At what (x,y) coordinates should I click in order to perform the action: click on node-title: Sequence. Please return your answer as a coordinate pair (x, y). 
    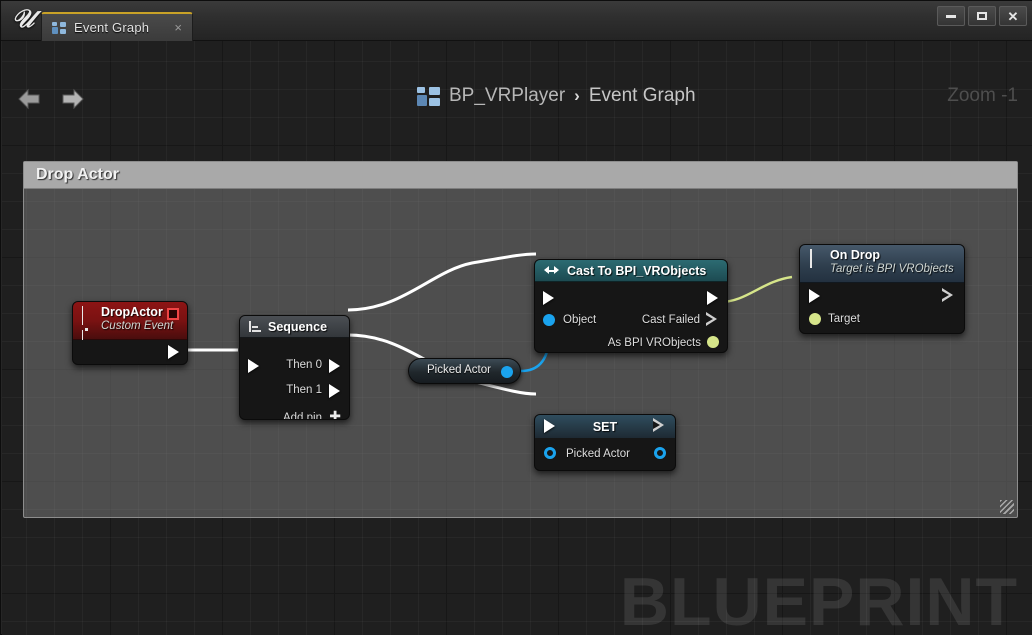
    Looking at the image, I should click on (298, 326).